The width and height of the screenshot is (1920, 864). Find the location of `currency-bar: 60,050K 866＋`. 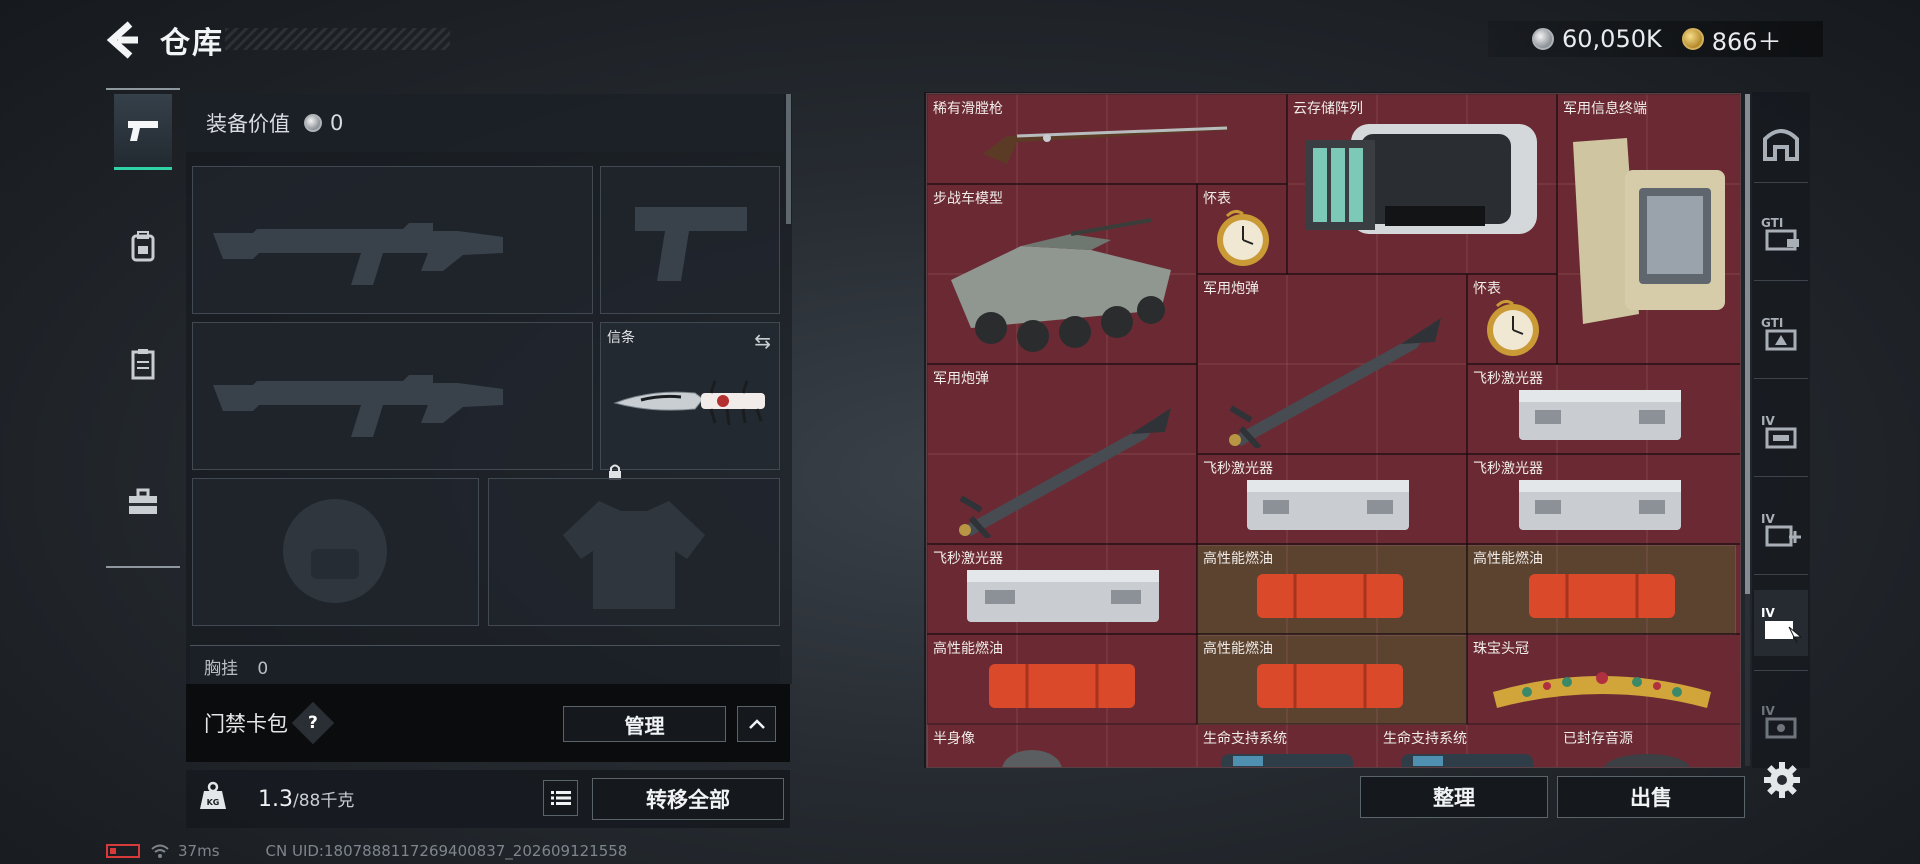

currency-bar: 60,050K 866＋ is located at coordinates (1655, 39).